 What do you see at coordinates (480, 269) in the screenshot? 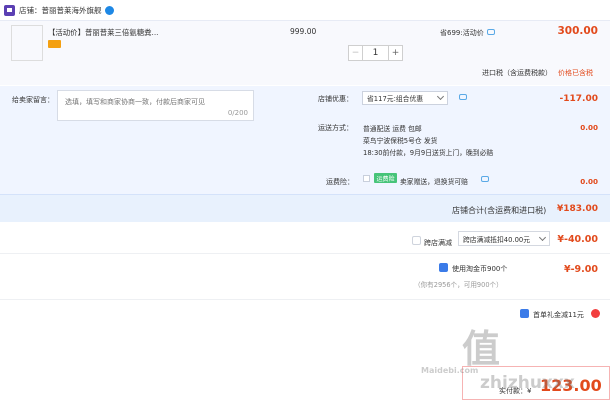
I see `coin-label: 使用淘金币900个` at bounding box center [480, 269].